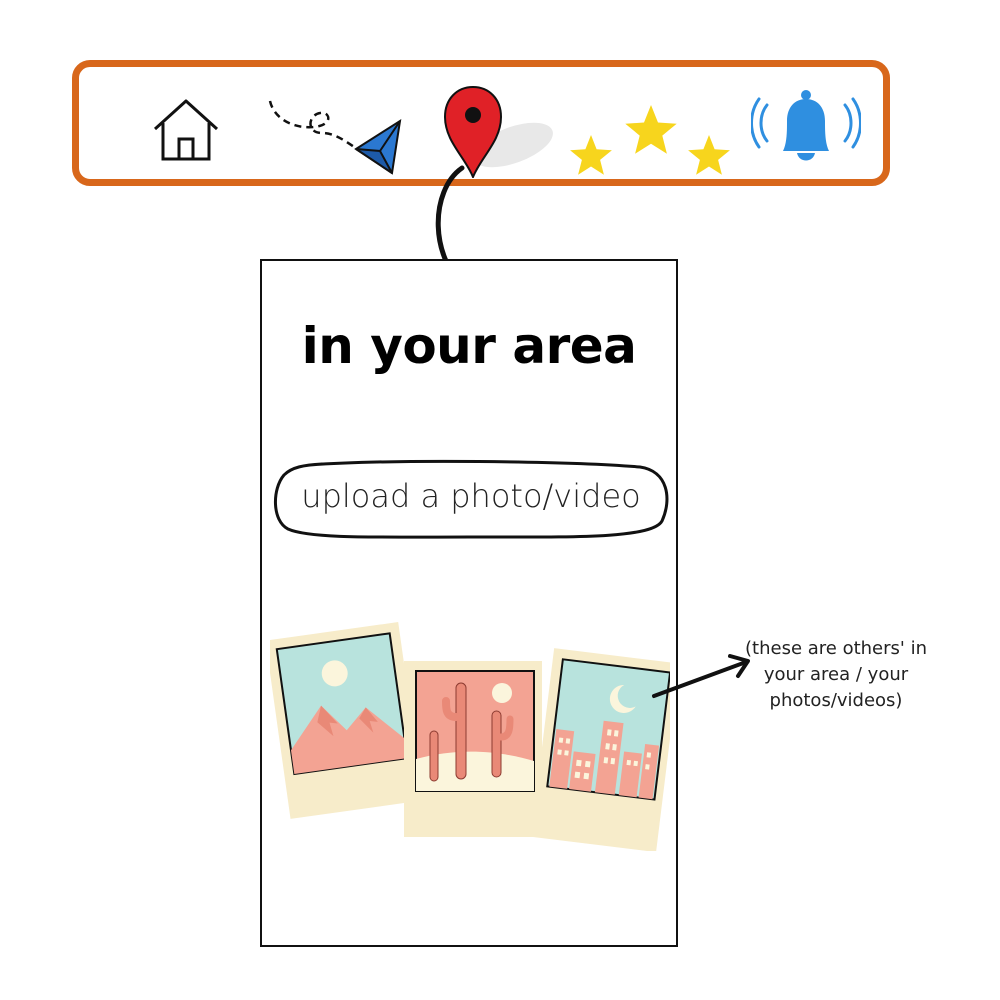  I want to click on home-icon, so click(186, 130).